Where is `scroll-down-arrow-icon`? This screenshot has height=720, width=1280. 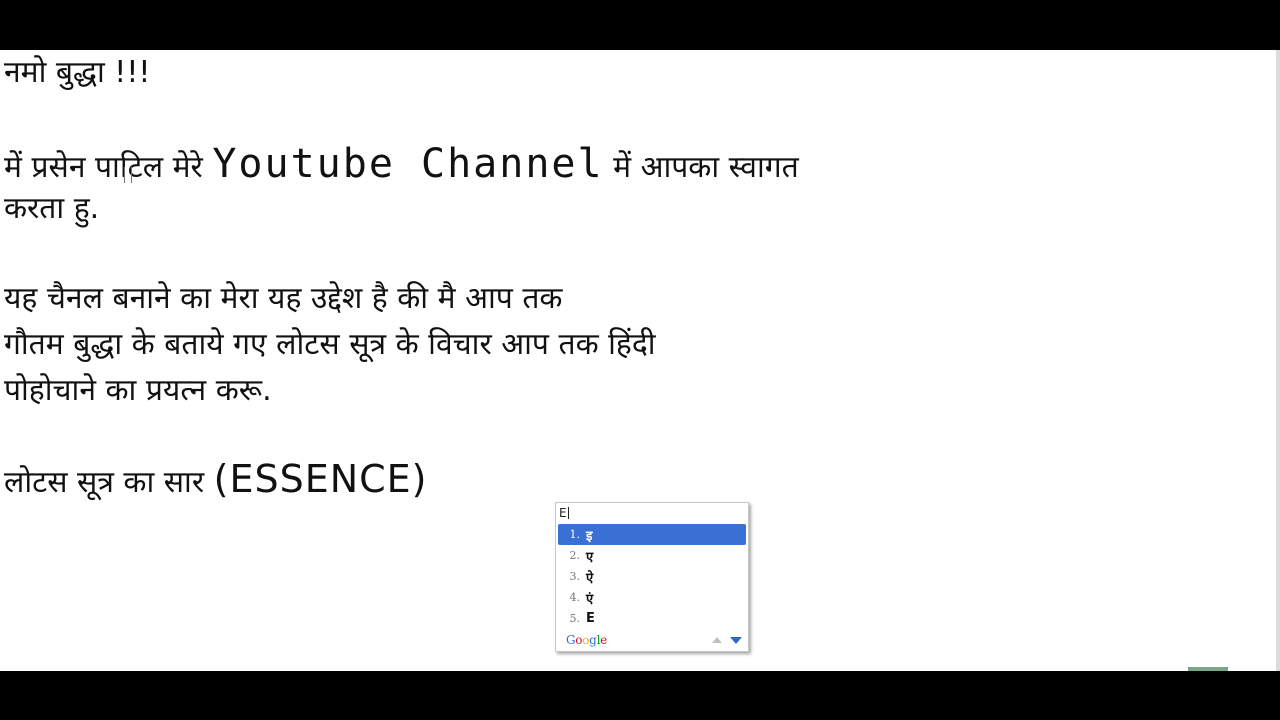 scroll-down-arrow-icon is located at coordinates (736, 640).